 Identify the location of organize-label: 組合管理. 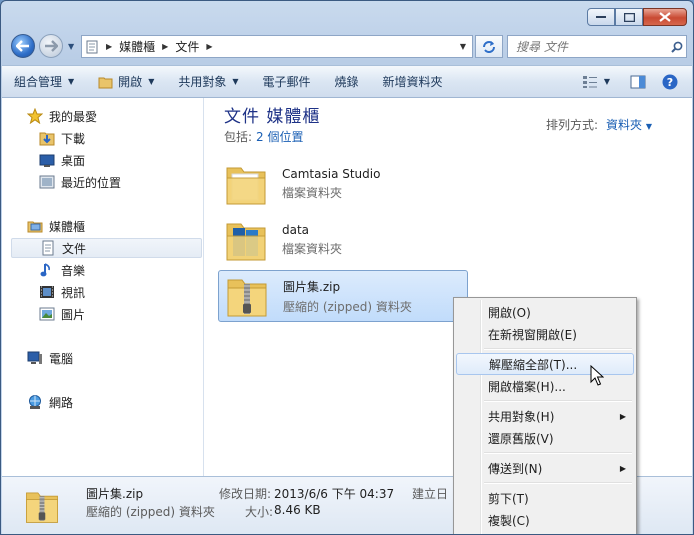
(38, 82).